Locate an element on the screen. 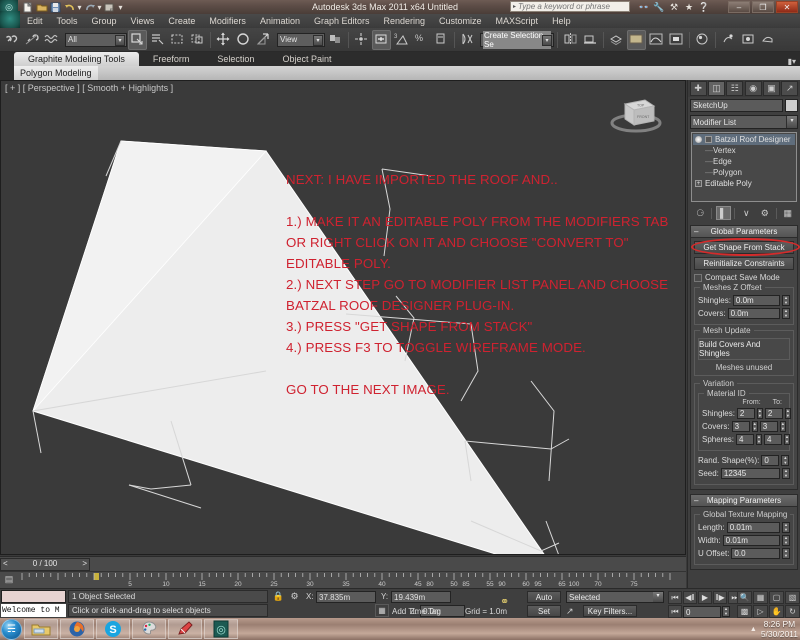 The width and height of the screenshot is (800, 640). select-and-manipulate-icon is located at coordinates (361, 40).